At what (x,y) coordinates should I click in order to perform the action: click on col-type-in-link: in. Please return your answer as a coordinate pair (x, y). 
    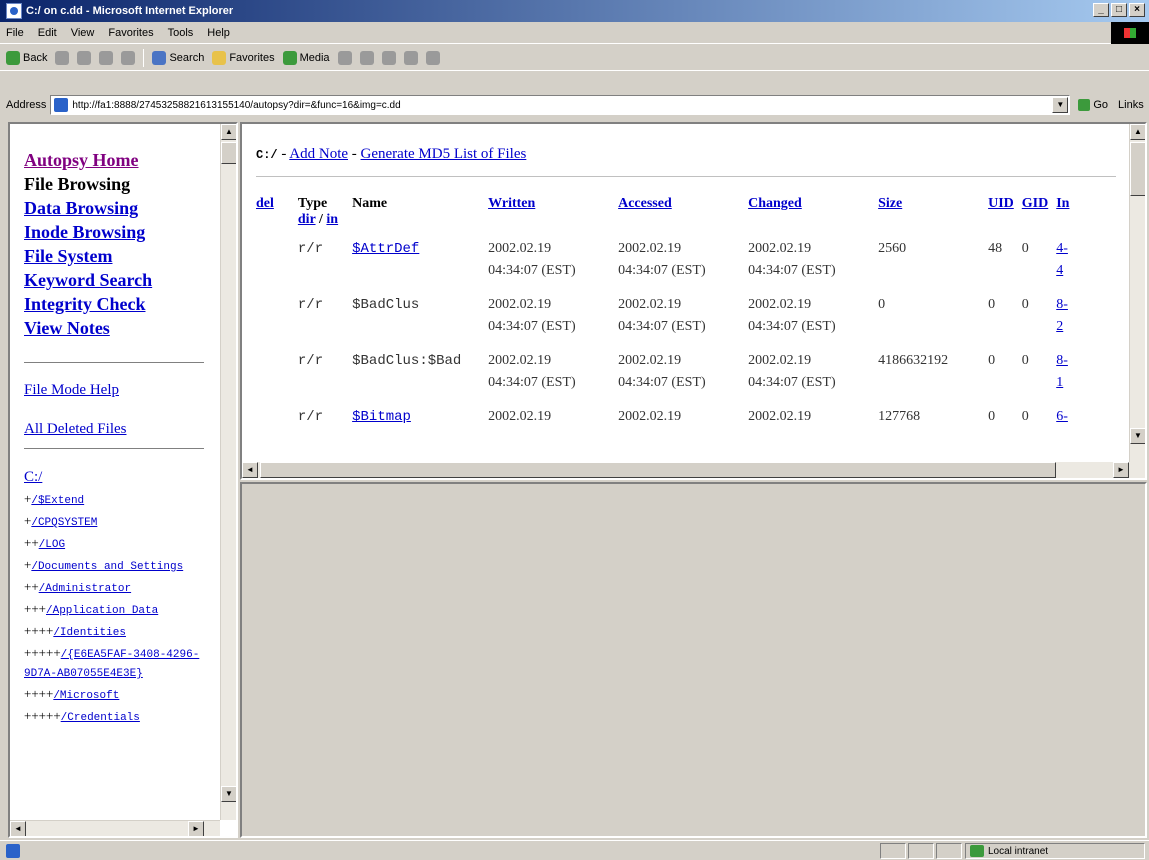
    Looking at the image, I should click on (332, 219).